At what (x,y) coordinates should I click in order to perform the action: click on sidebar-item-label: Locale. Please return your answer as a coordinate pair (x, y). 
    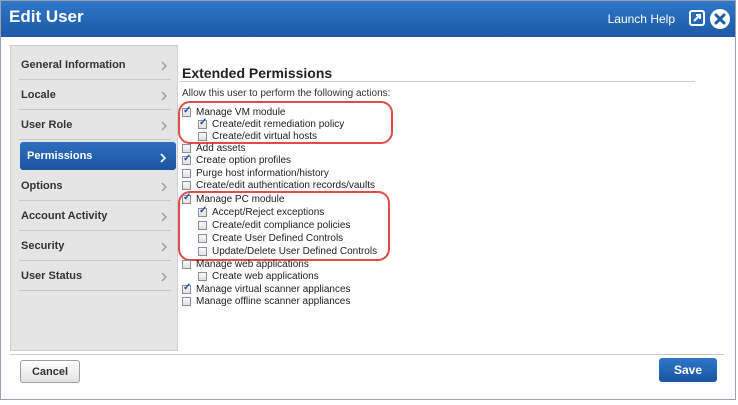
    Looking at the image, I should click on (38, 95).